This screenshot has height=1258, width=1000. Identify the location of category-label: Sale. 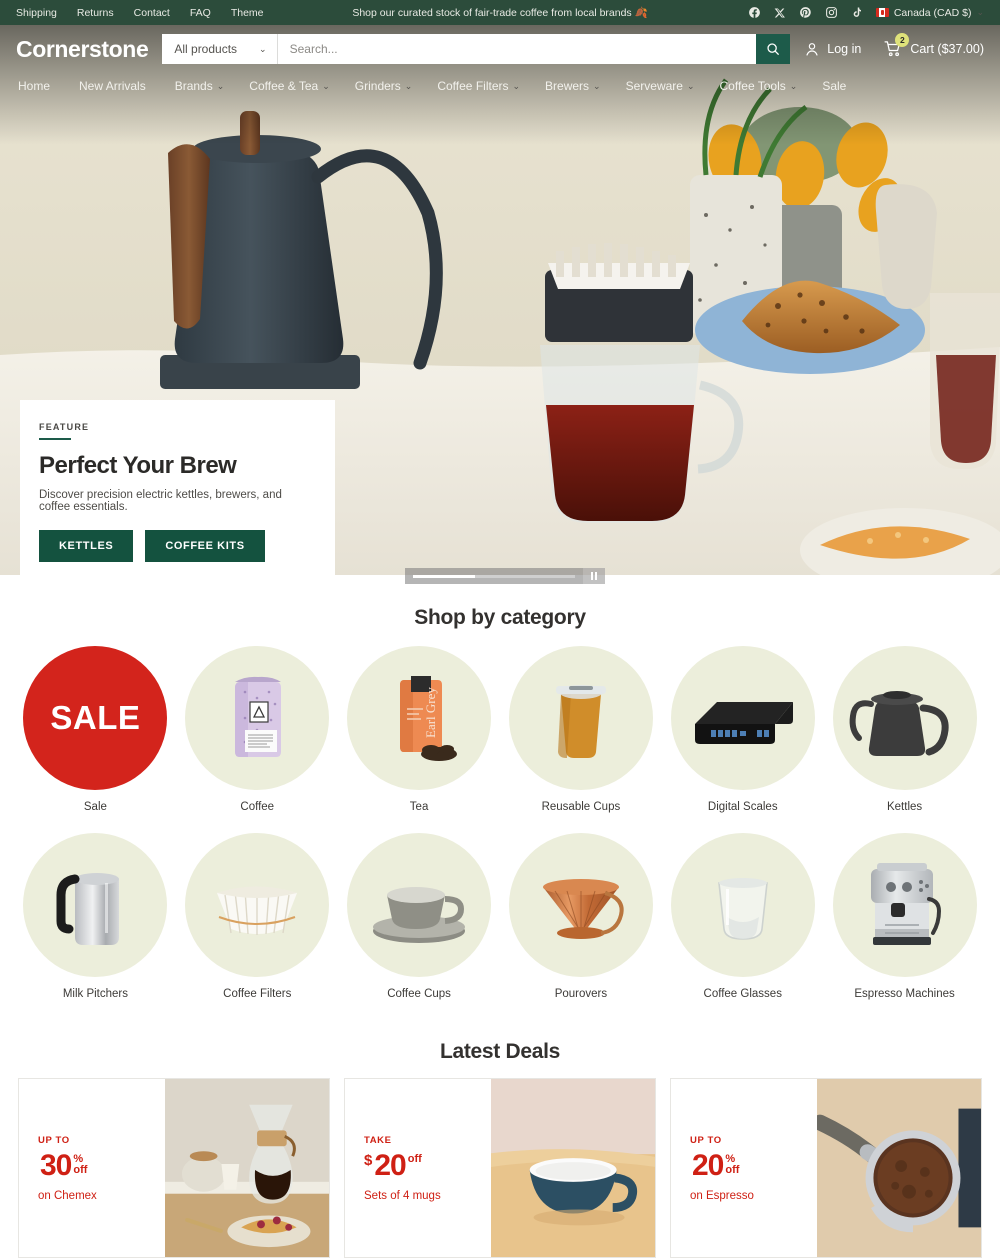
(95, 807).